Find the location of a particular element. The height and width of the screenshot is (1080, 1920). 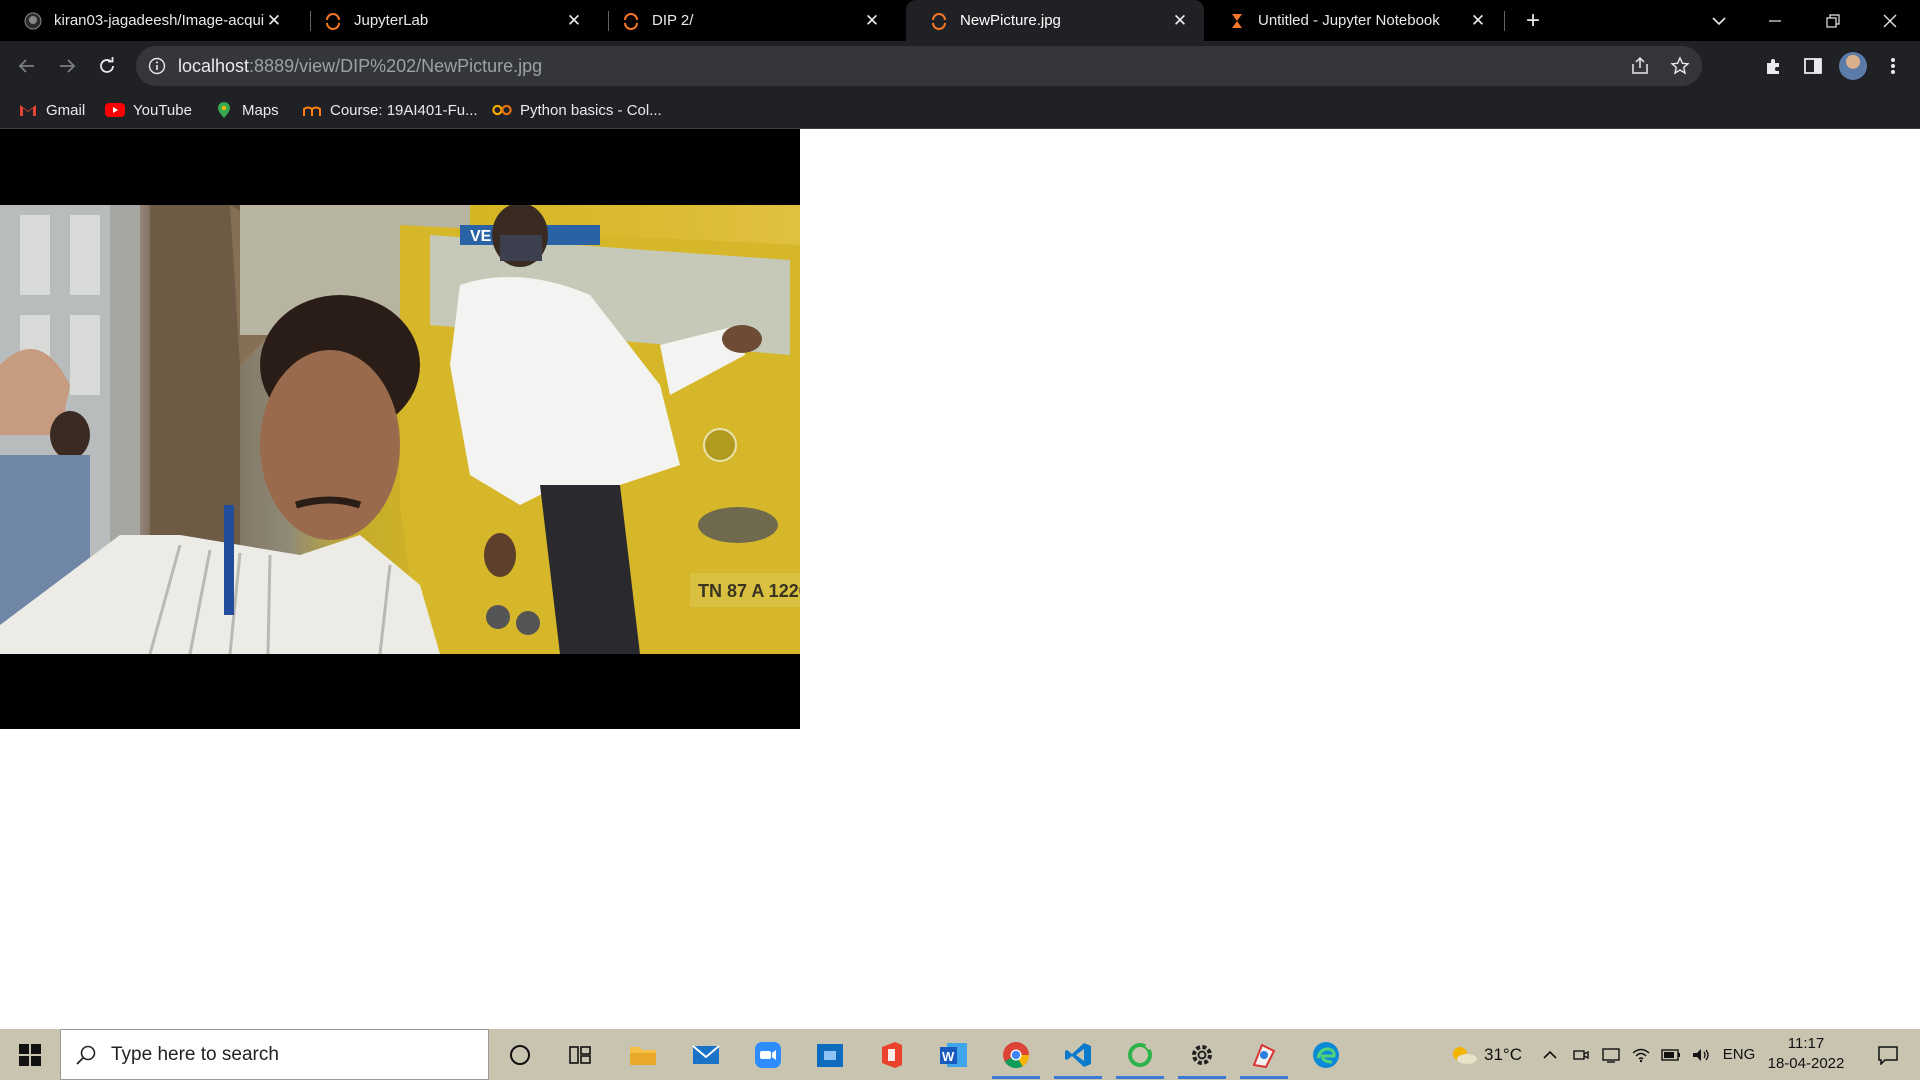

tab-title: Untitled - Jupyter Notebook is located at coordinates (1349, 20).